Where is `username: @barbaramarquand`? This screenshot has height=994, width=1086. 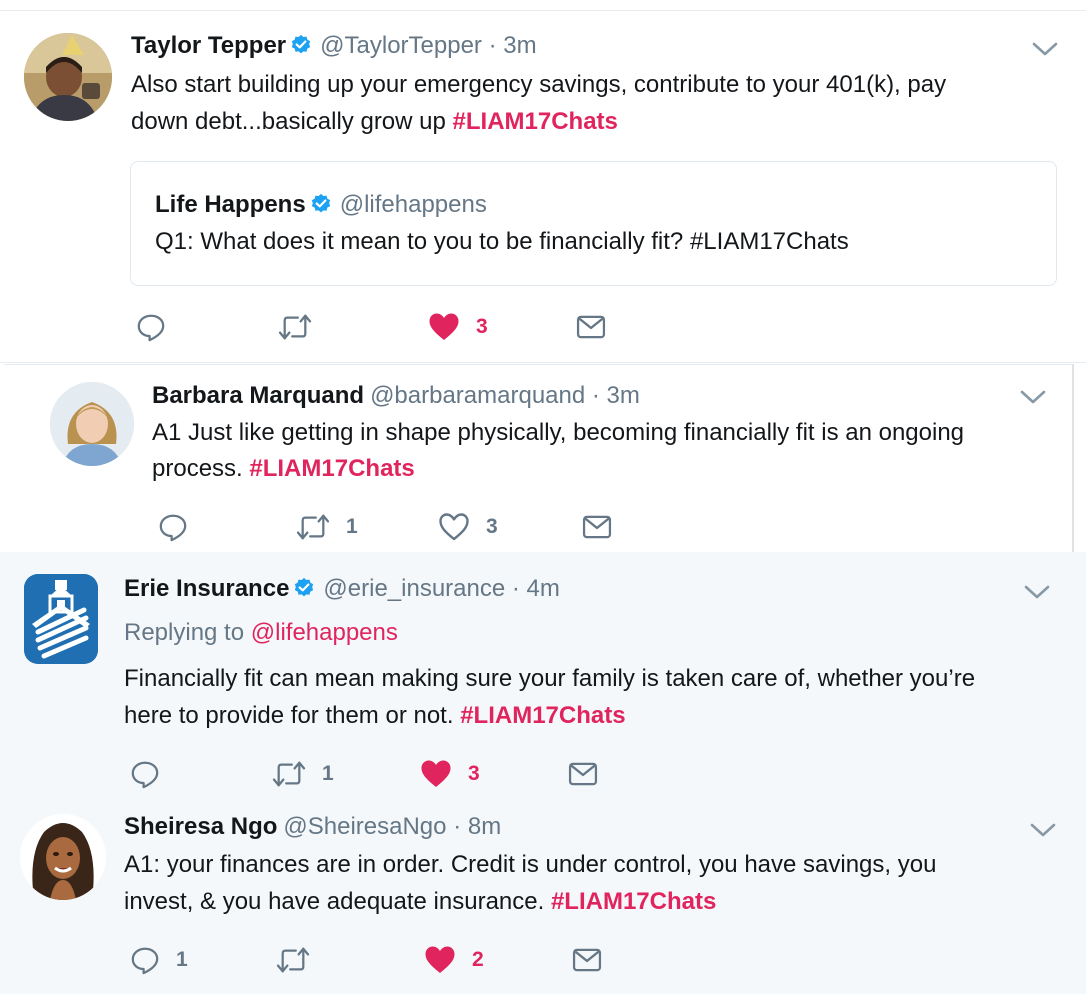
username: @barbaramarquand is located at coordinates (477, 395).